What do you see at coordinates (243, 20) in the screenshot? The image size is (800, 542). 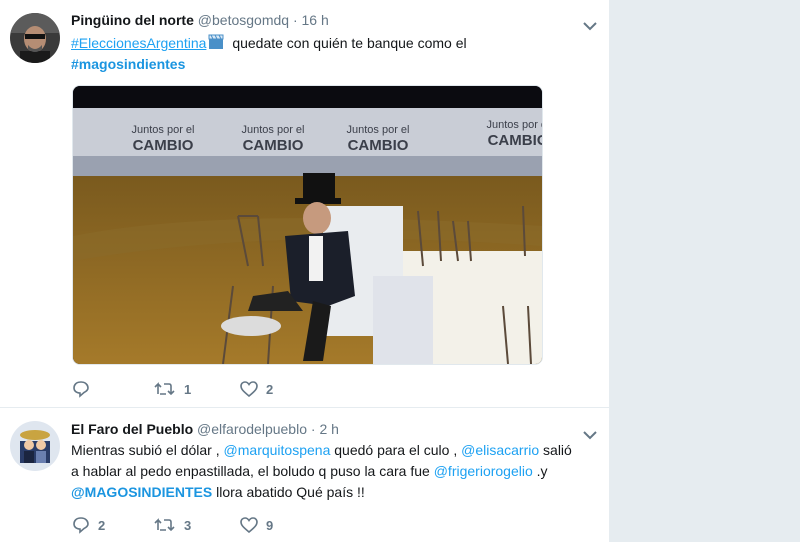 I see `user-handle: @betosgomdq` at bounding box center [243, 20].